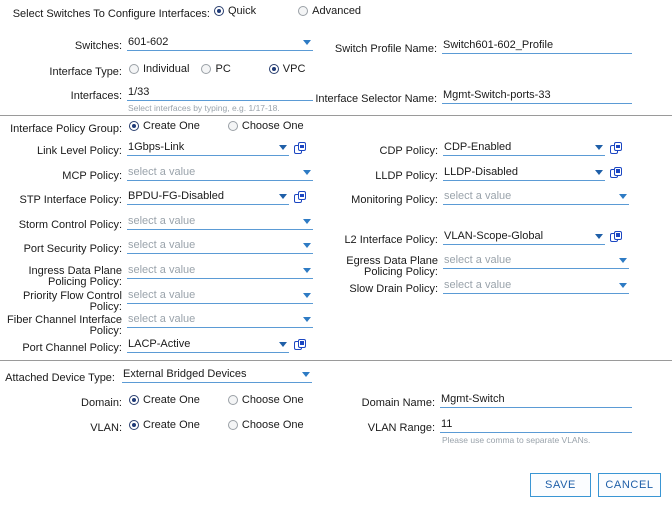  What do you see at coordinates (159, 69) in the screenshot?
I see `radio-iface-individual: Individual` at bounding box center [159, 69].